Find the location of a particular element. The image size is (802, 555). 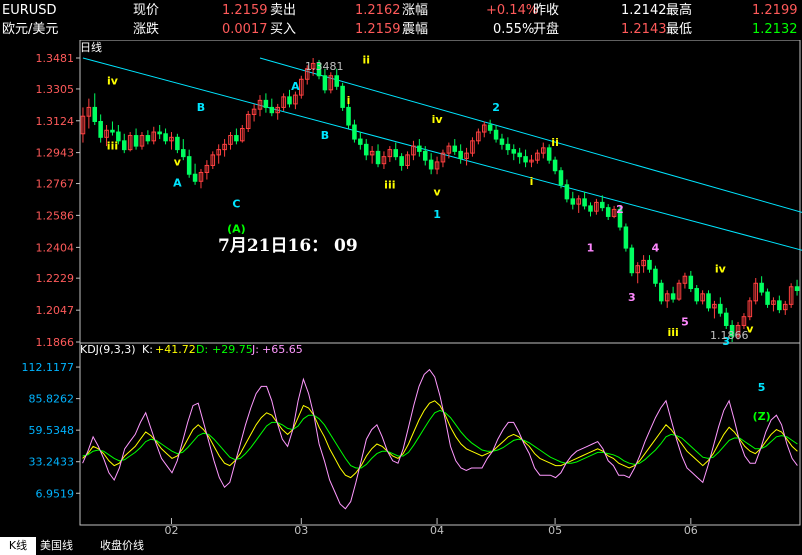

open-label: 开盘 is located at coordinates (546, 29).